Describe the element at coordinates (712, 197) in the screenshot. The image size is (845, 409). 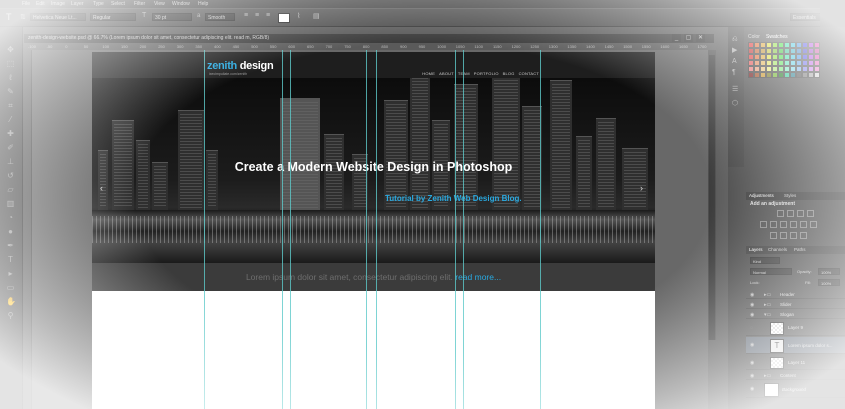
I see `scrollbar-thumb` at that location.